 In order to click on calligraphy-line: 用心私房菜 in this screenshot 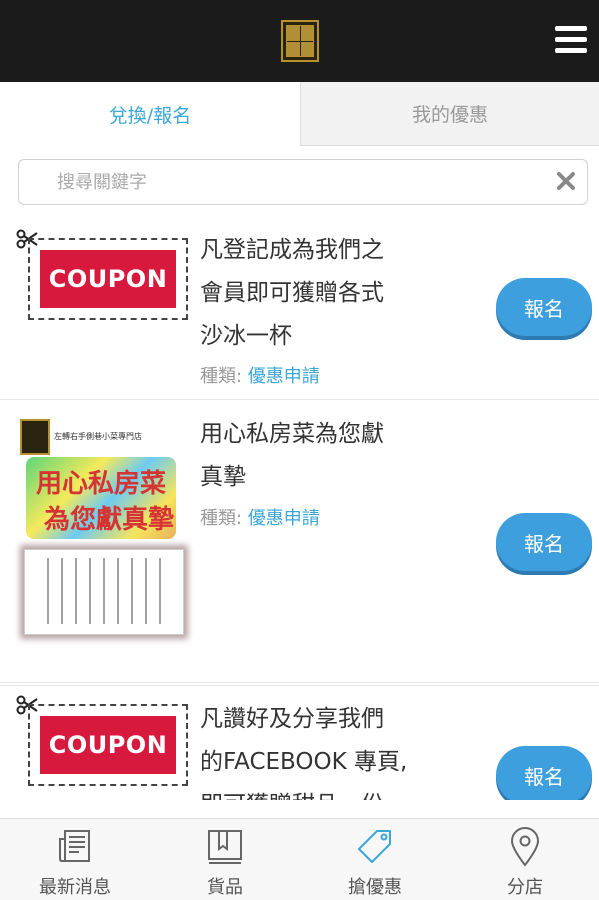, I will do `click(101, 484)`.